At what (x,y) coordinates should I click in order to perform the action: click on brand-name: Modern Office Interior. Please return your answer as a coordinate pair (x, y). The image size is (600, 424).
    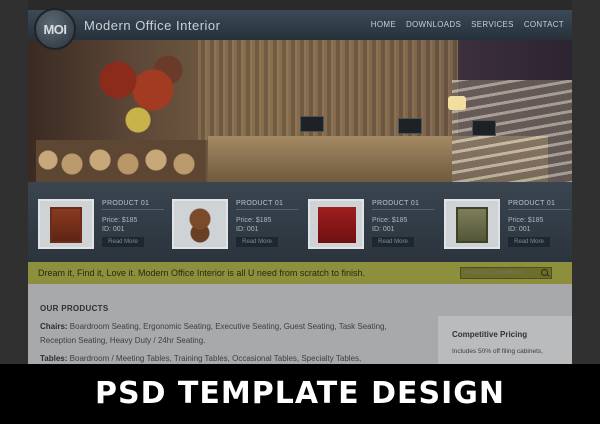
    Looking at the image, I should click on (152, 25).